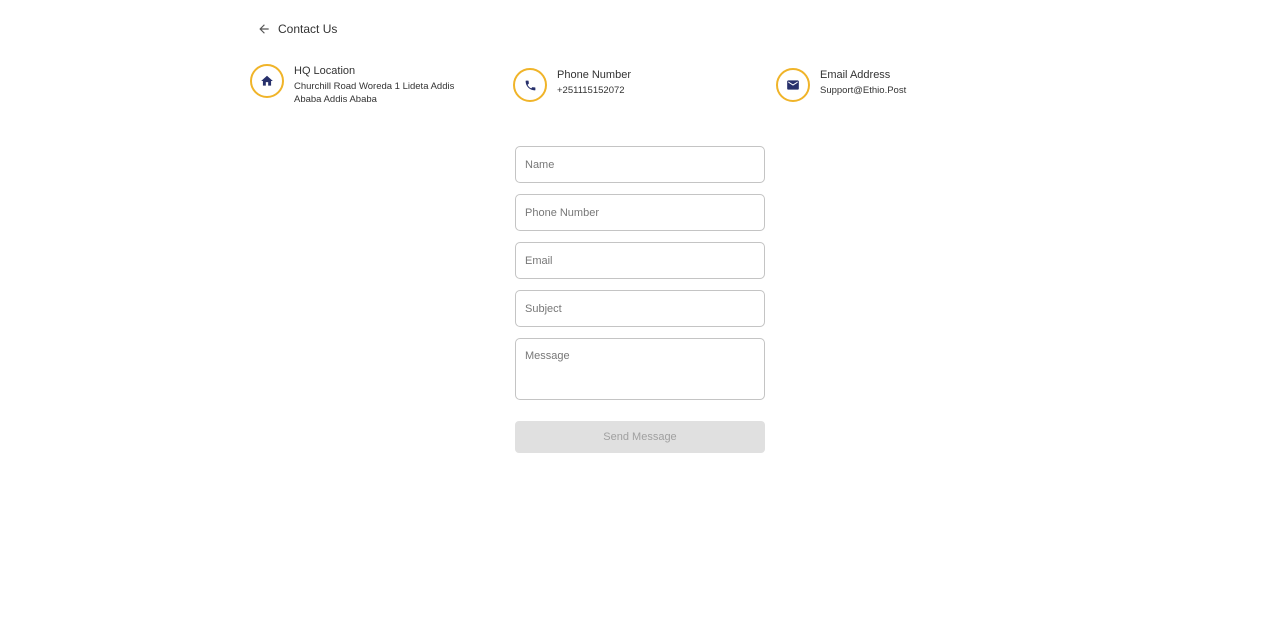  What do you see at coordinates (640, 369) in the screenshot?
I see `message-textarea` at bounding box center [640, 369].